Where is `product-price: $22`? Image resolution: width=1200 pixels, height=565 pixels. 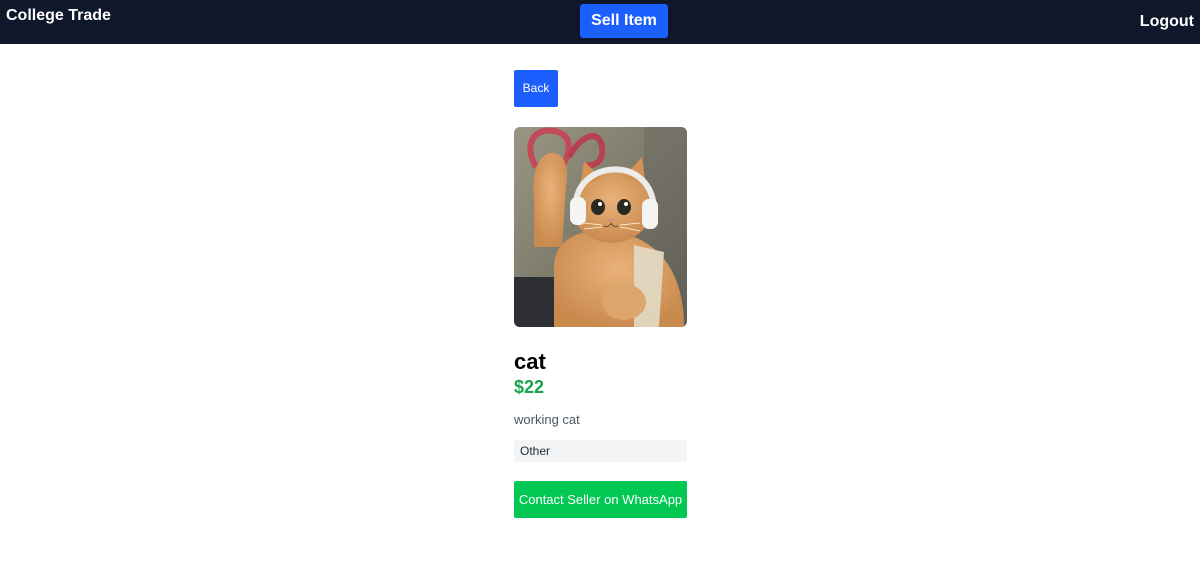 product-price: $22 is located at coordinates (529, 387).